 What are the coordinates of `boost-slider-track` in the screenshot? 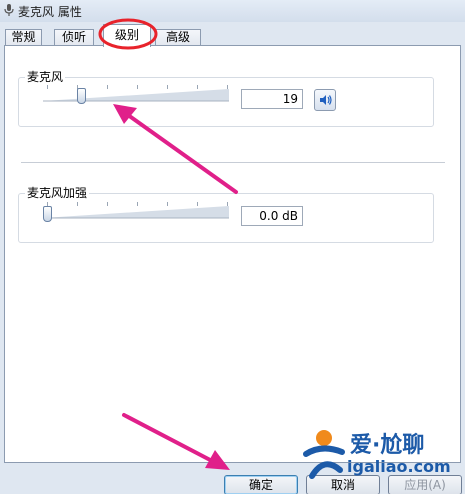 It's located at (136, 213).